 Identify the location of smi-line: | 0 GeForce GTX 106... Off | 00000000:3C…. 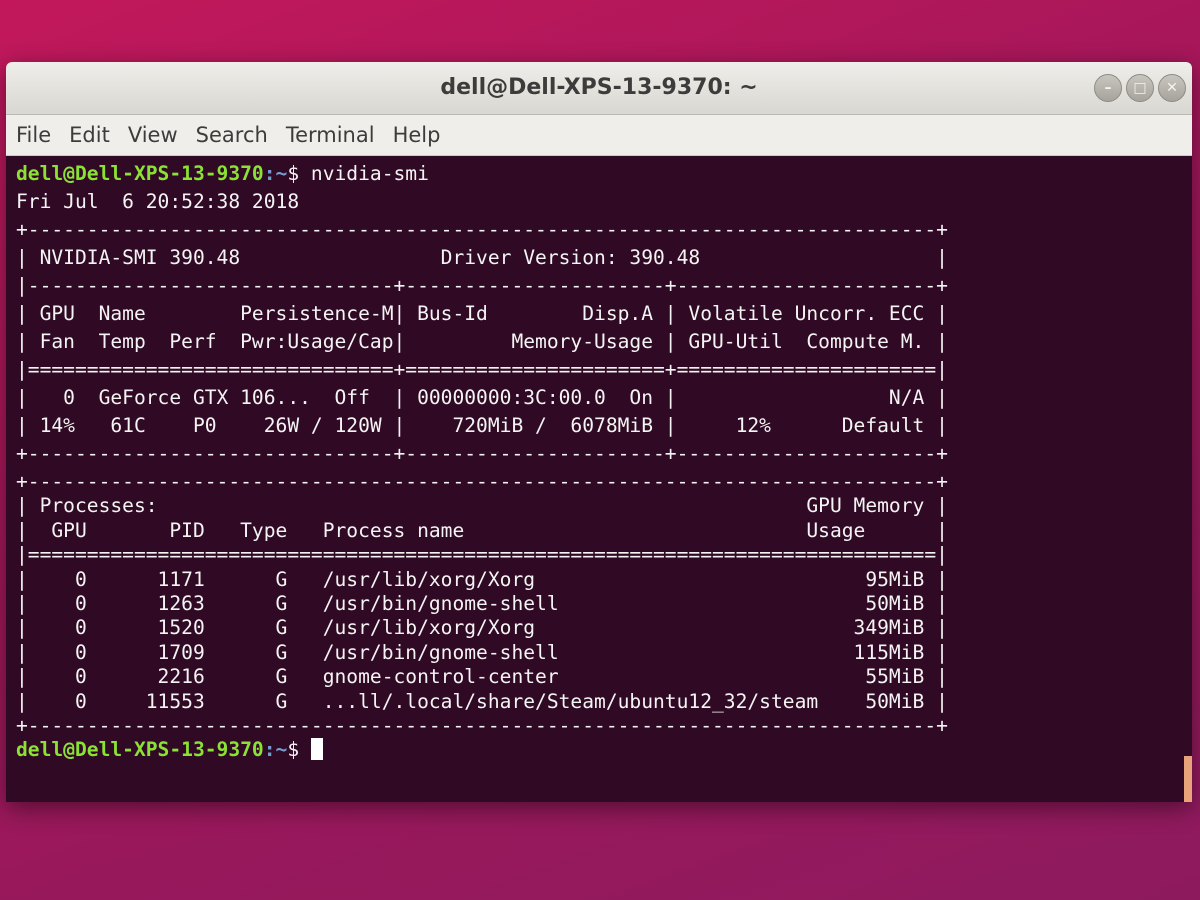
(482, 397).